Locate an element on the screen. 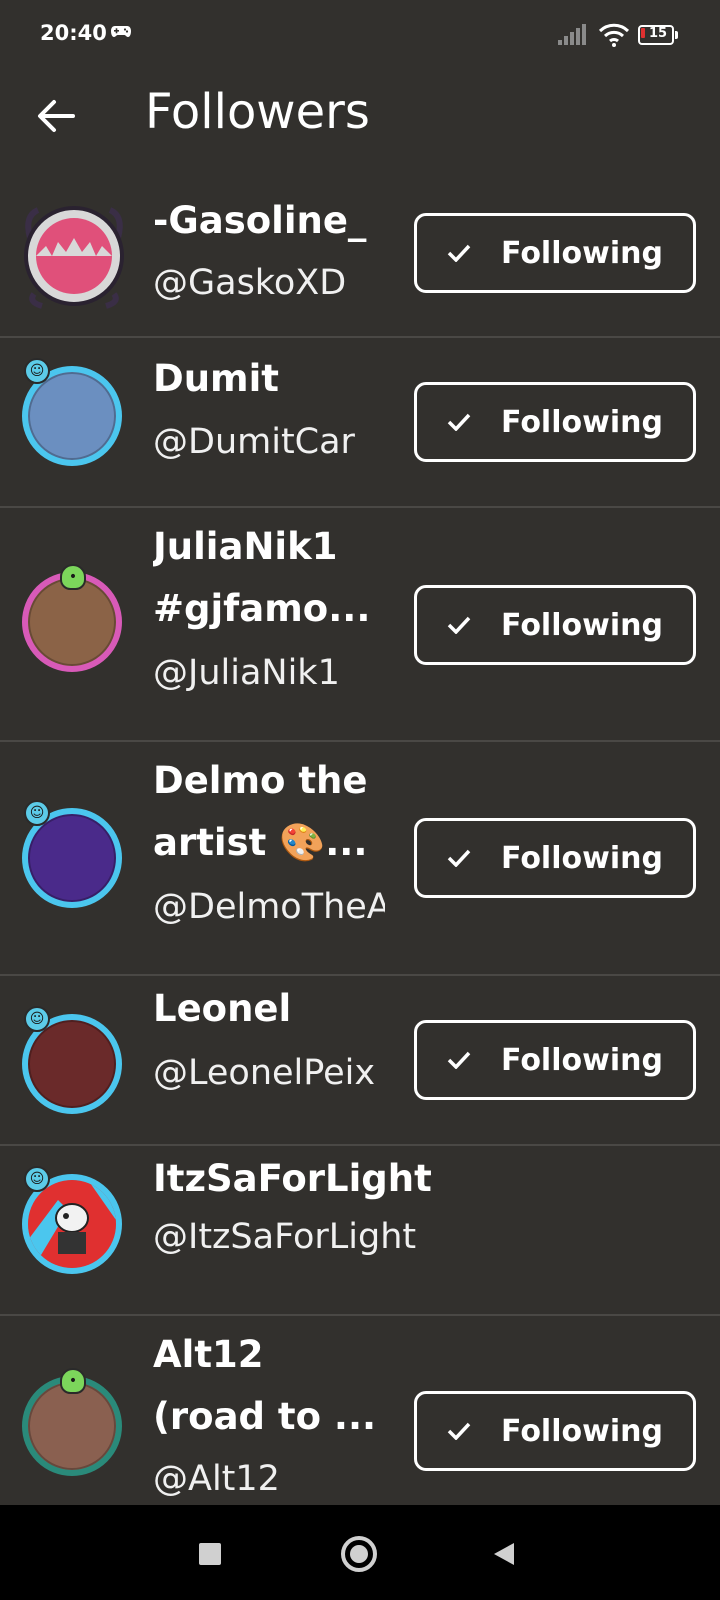  list-item: ☺ Dumit @DumitCar Following is located at coordinates (360, 423).